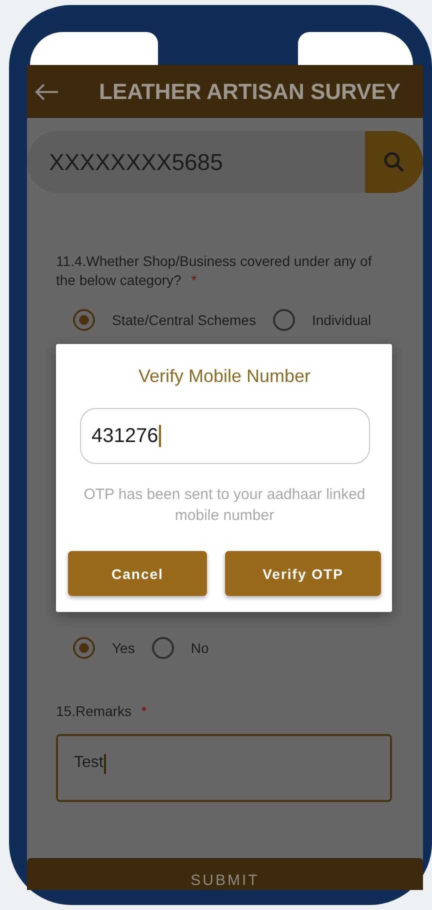  I want to click on search-icon, so click(394, 162).